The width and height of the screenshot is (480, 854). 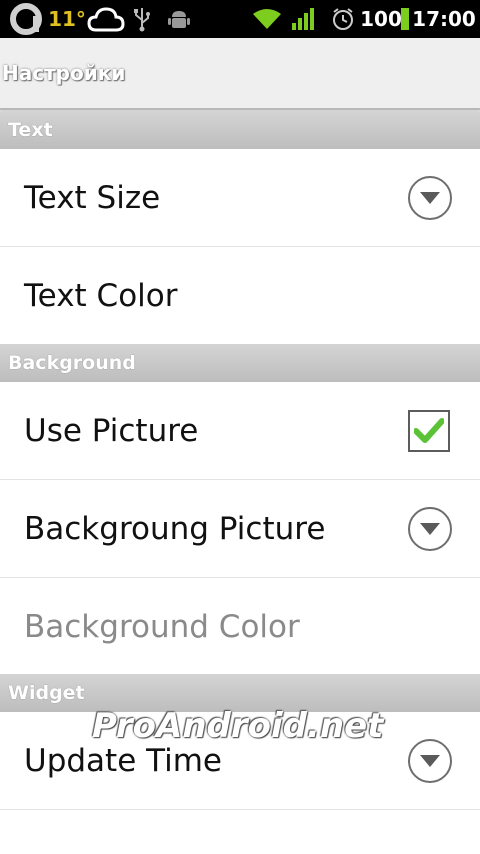 I want to click on signal-icon, so click(x=304, y=19).